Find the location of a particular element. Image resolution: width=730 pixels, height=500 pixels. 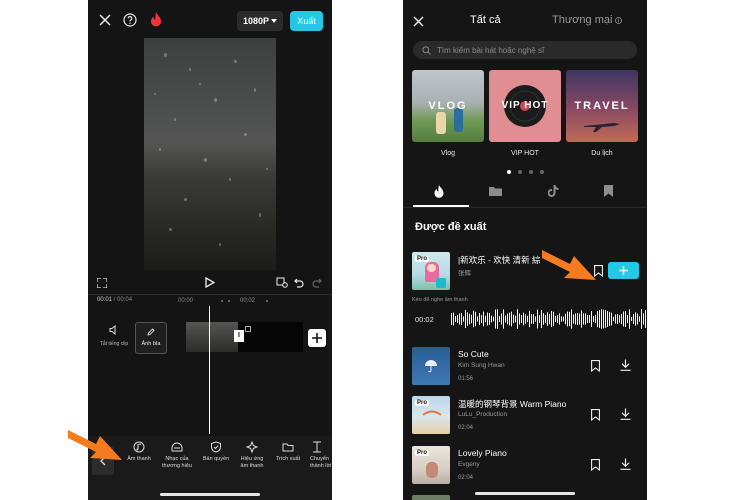

cover-button: Ảnh bìa is located at coordinates (151, 338).